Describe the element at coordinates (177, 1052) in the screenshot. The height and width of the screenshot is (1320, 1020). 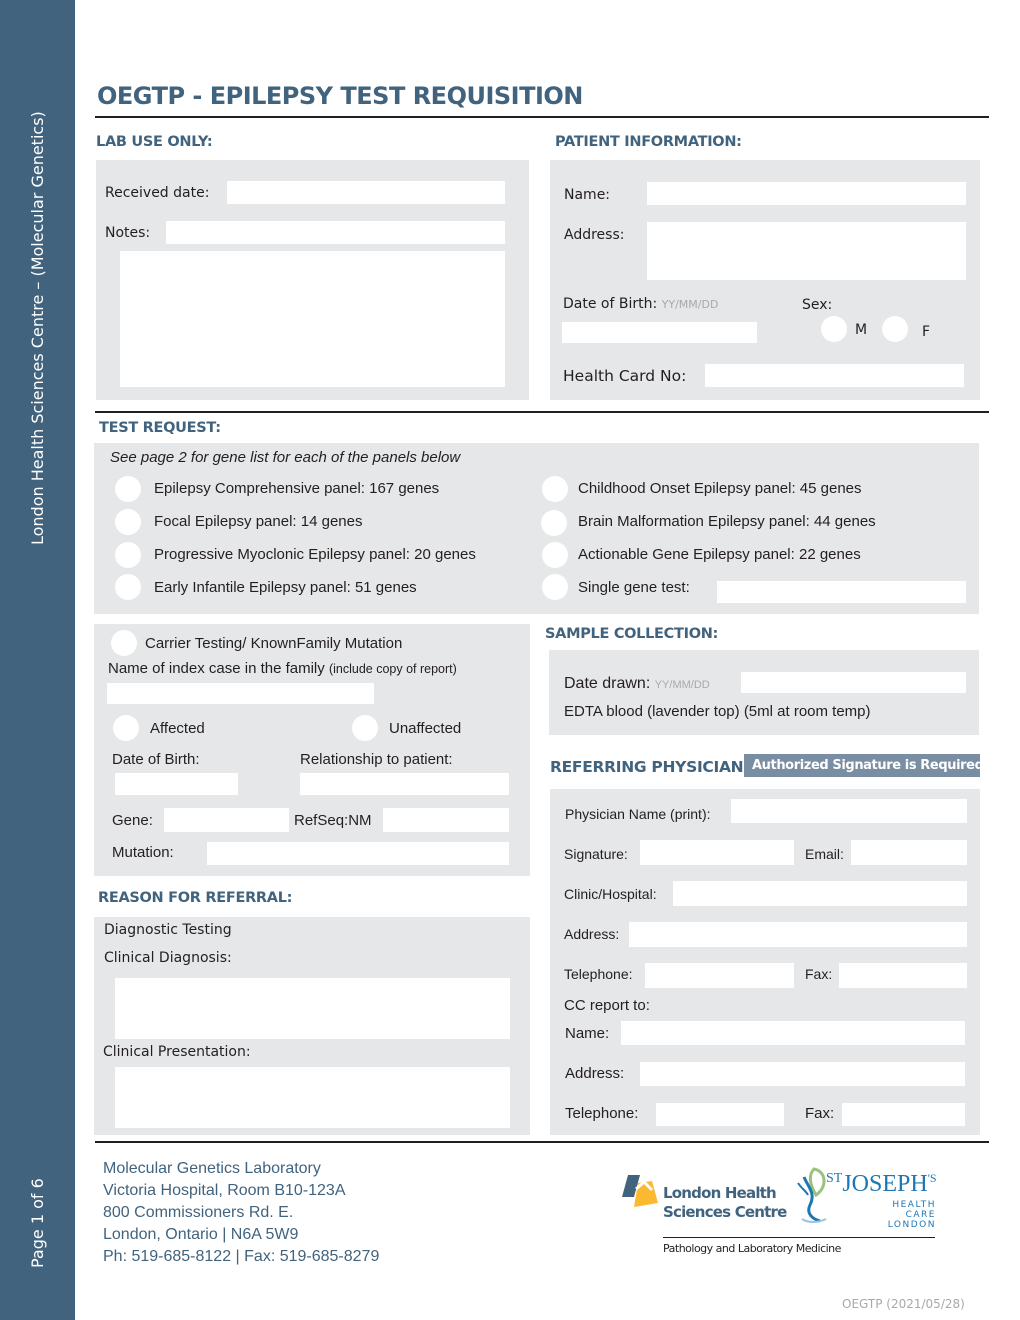
I see `clinical-presentation-label: Clinical Presentation:` at that location.